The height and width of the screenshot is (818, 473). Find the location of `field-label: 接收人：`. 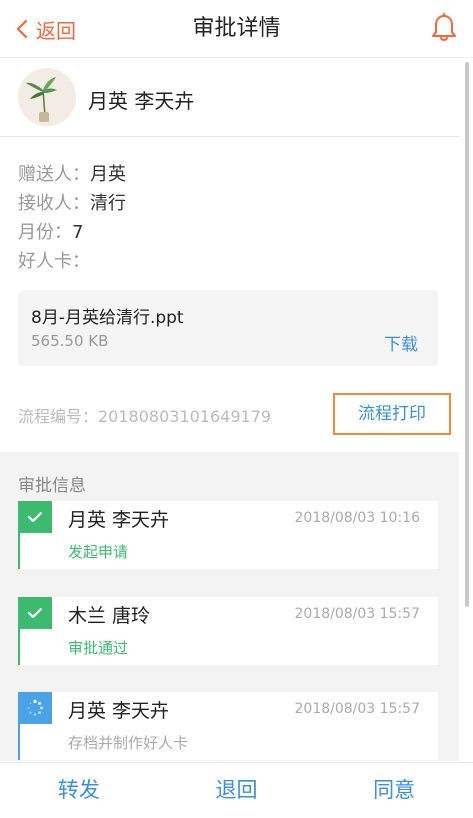

field-label: 接收人： is located at coordinates (54, 203).